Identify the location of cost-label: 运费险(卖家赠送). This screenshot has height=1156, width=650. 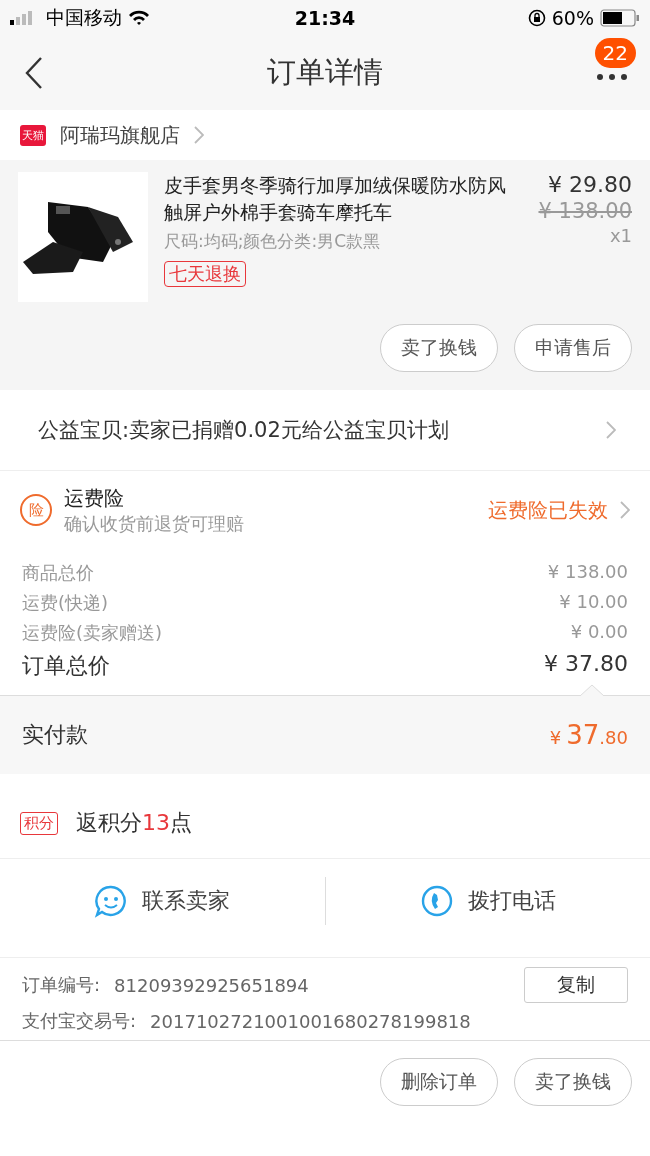
(92, 633).